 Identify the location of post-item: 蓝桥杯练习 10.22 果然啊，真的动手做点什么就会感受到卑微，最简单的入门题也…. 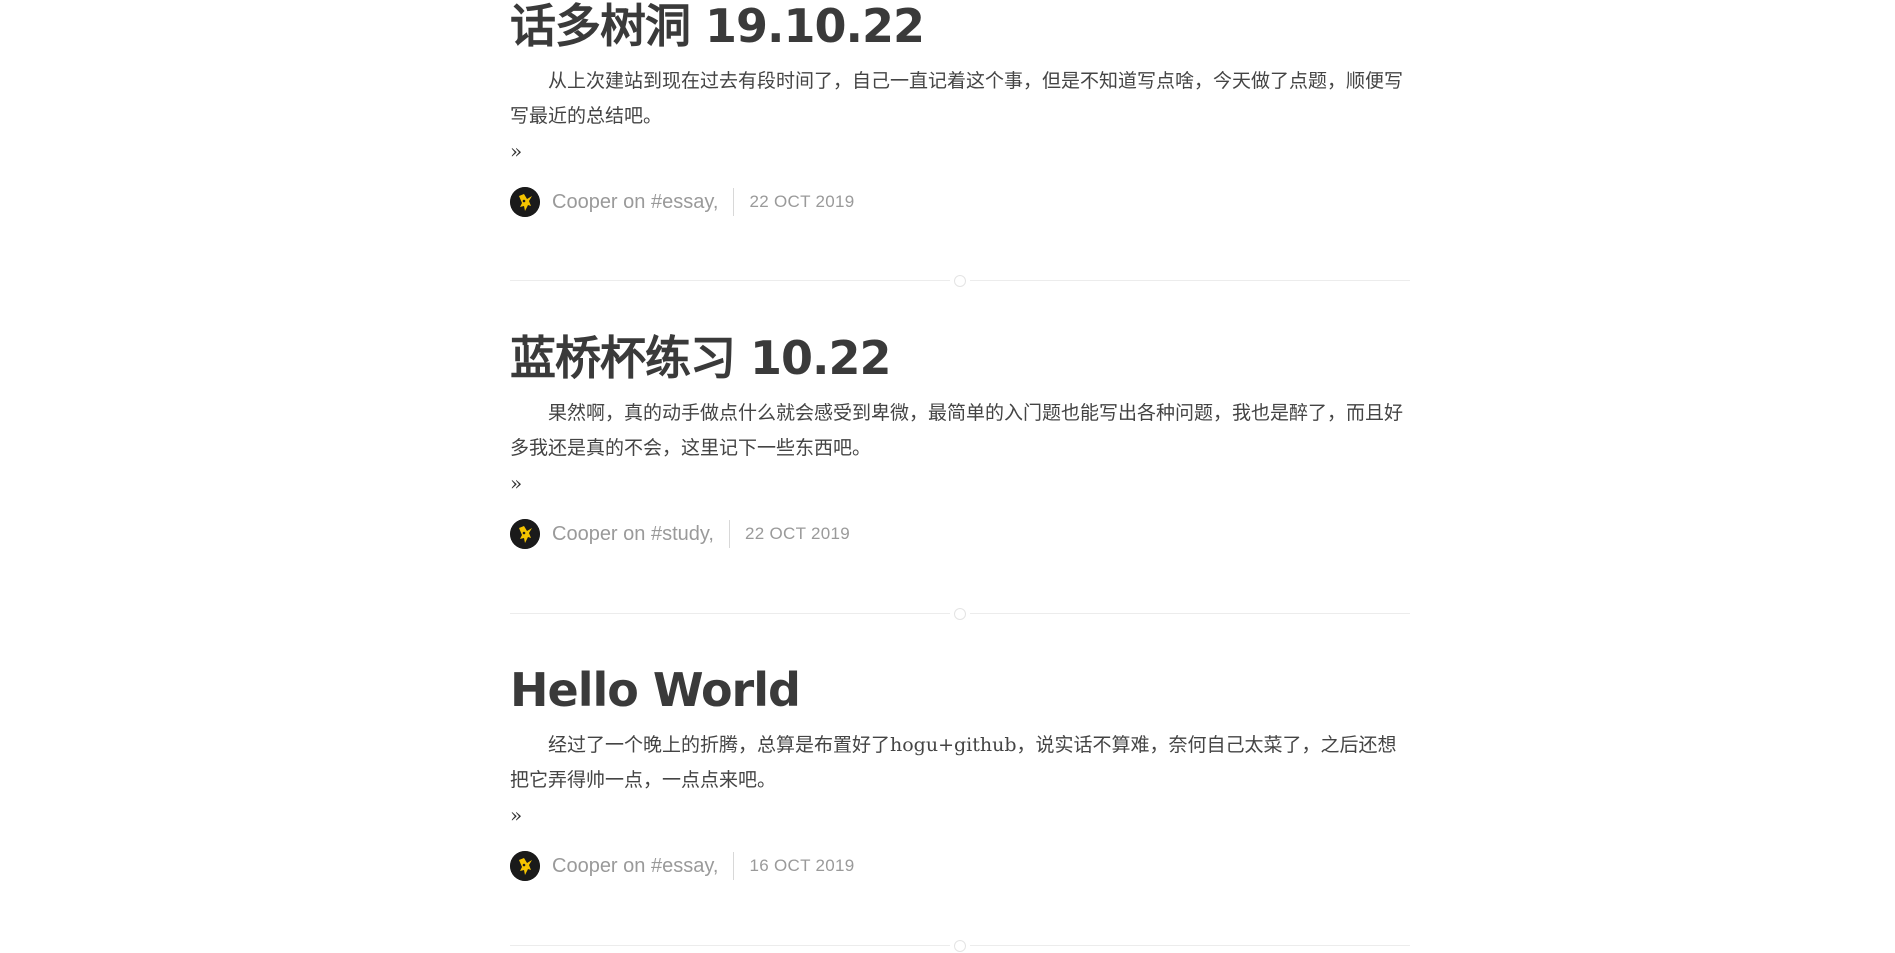
(960, 440).